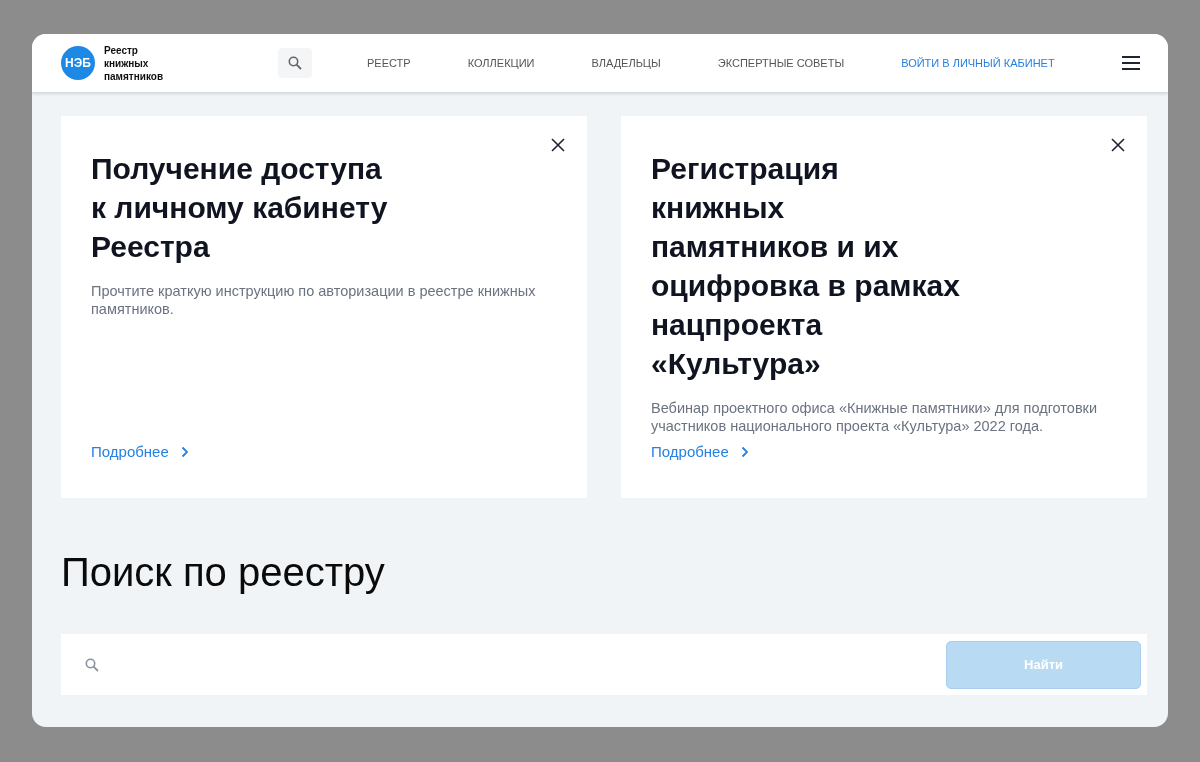  I want to click on card-description: Прочтите краткую инструкцию по авторизации в реестре книжных памятников., so click(314, 300).